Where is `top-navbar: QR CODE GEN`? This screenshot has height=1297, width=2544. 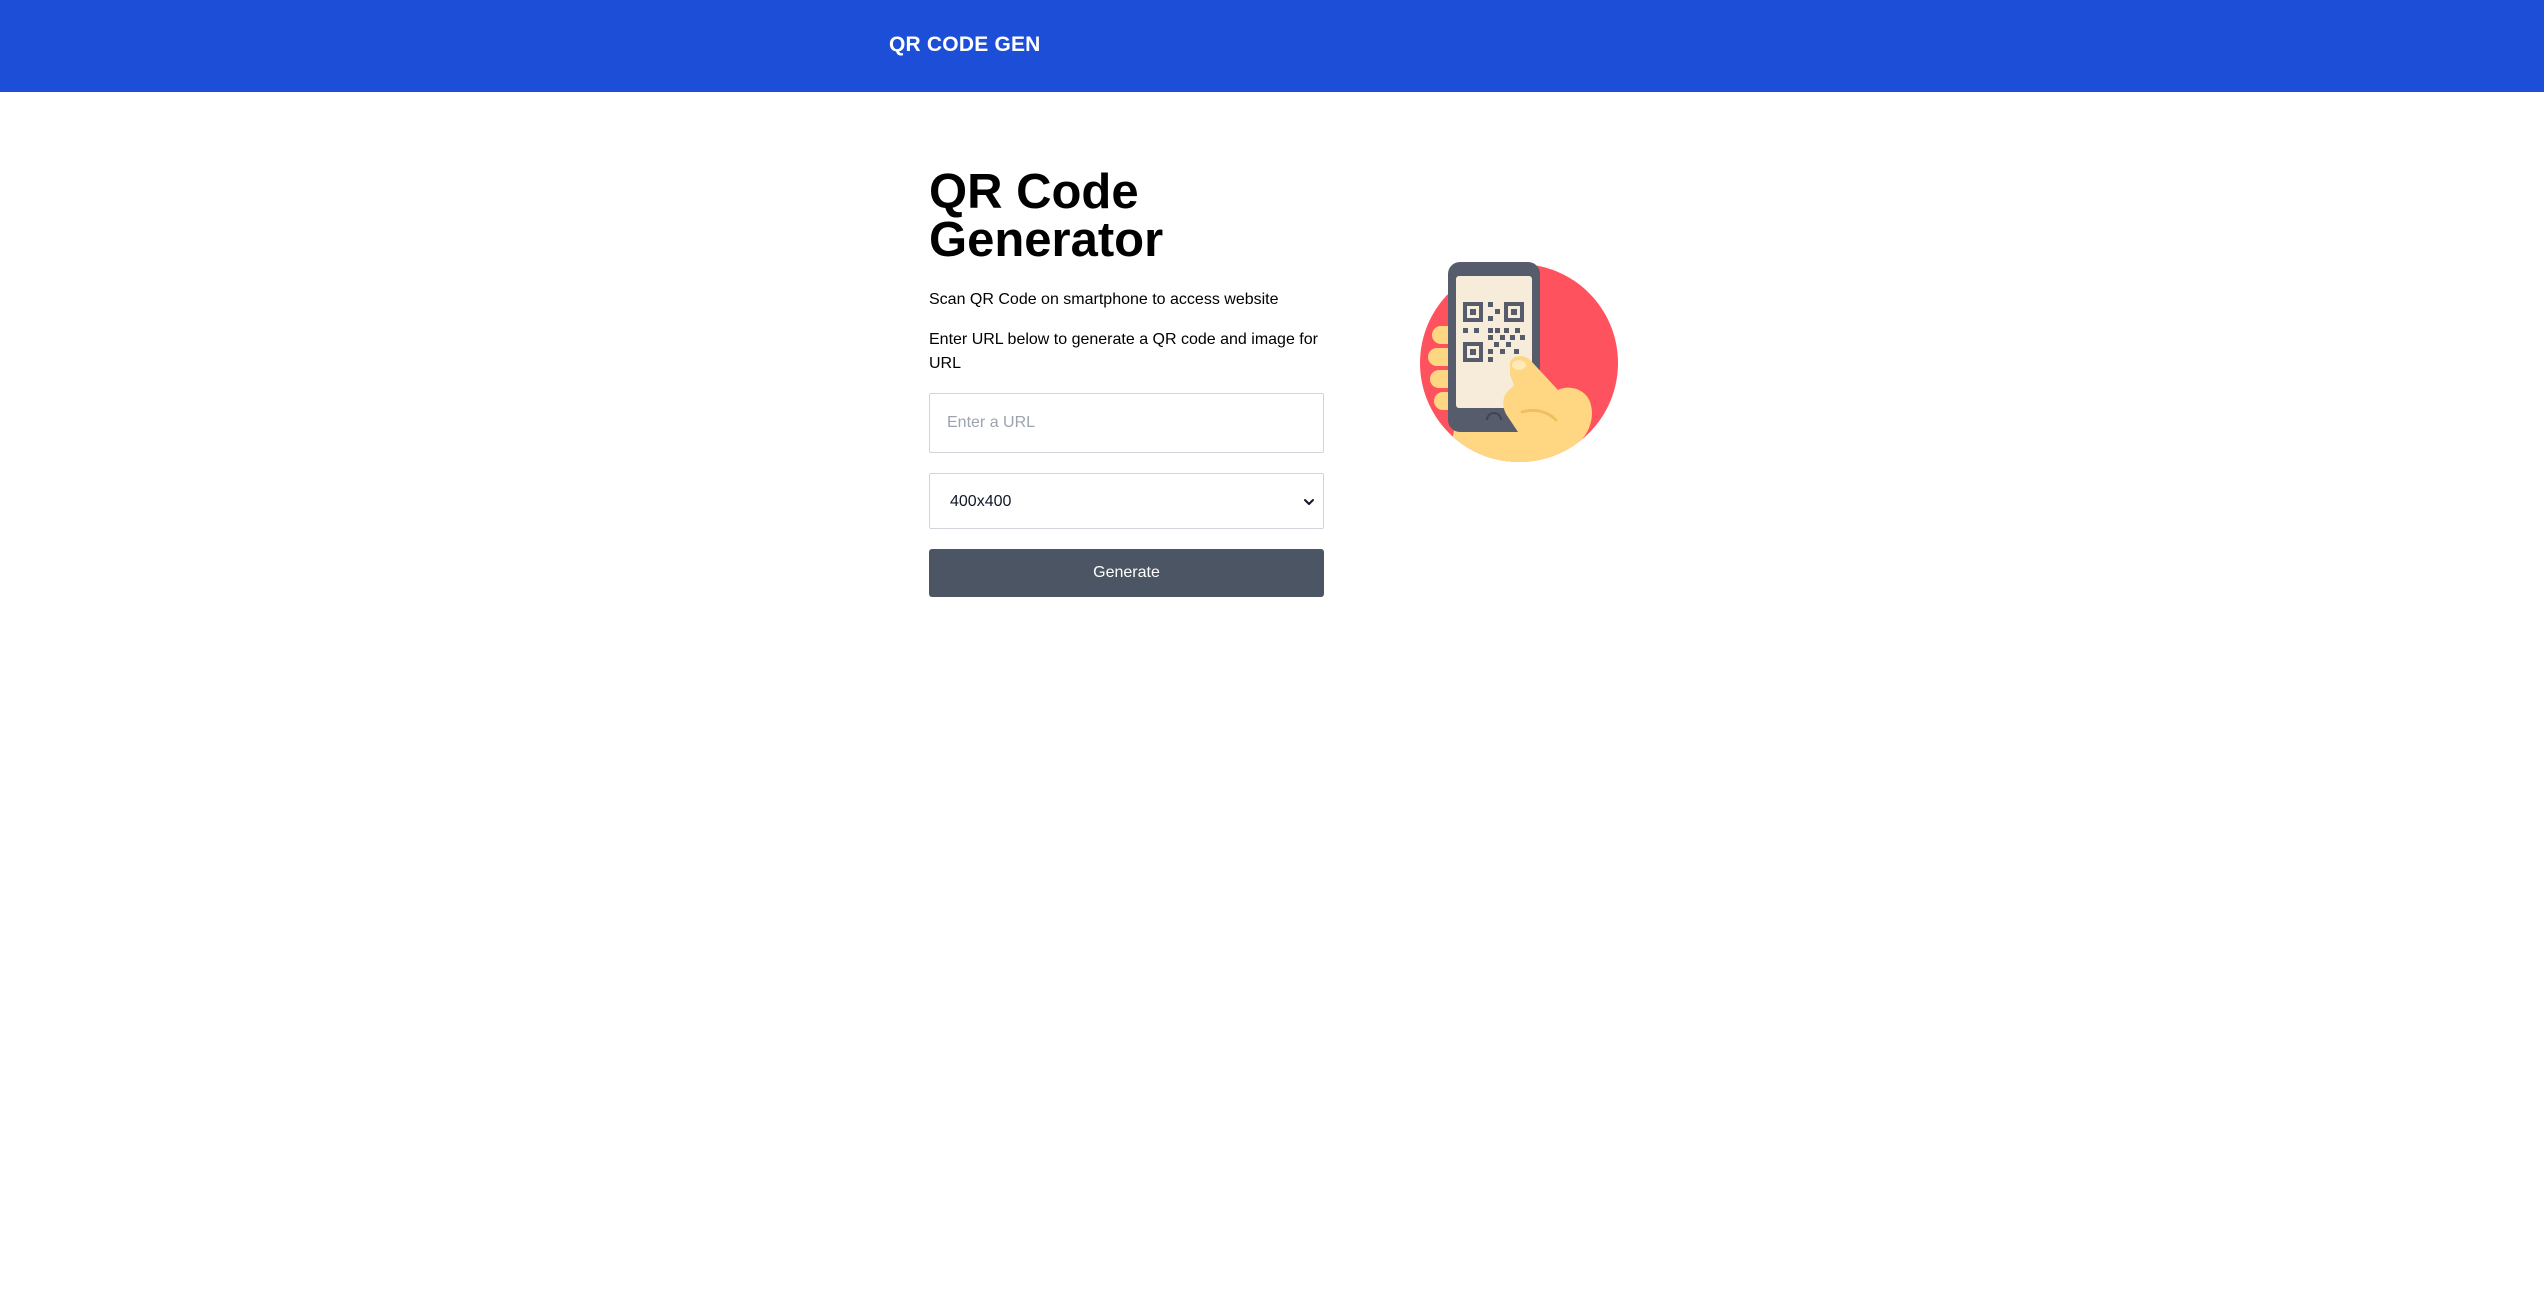 top-navbar: QR CODE GEN is located at coordinates (1272, 46).